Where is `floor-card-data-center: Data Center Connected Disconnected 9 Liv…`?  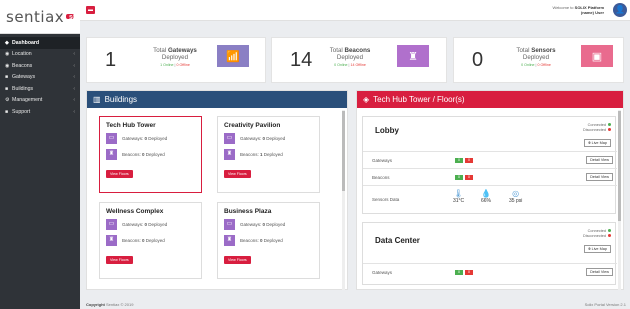 floor-card-data-center: Data Center Connected Disconnected 9 Liv… is located at coordinates (489, 253).